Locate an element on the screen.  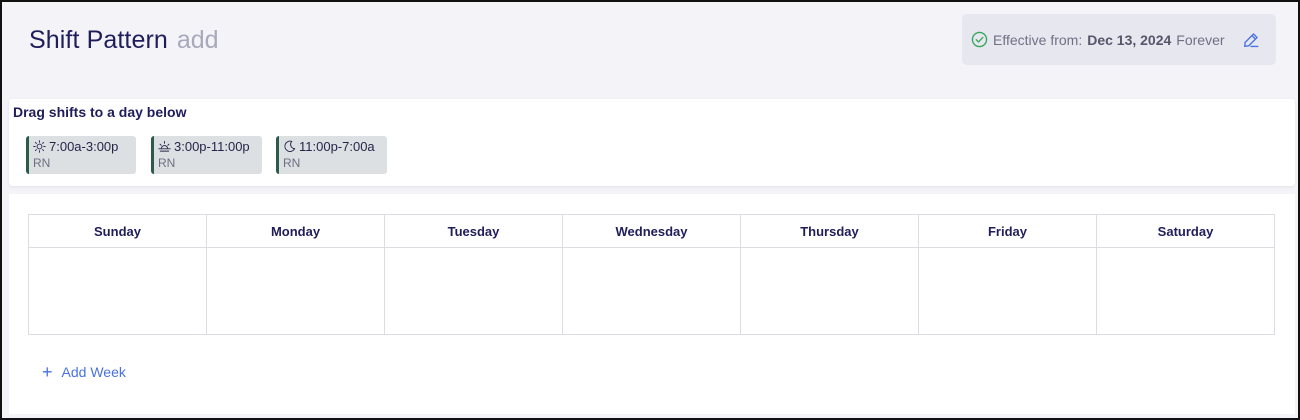
sunset-icon is located at coordinates (164, 146).